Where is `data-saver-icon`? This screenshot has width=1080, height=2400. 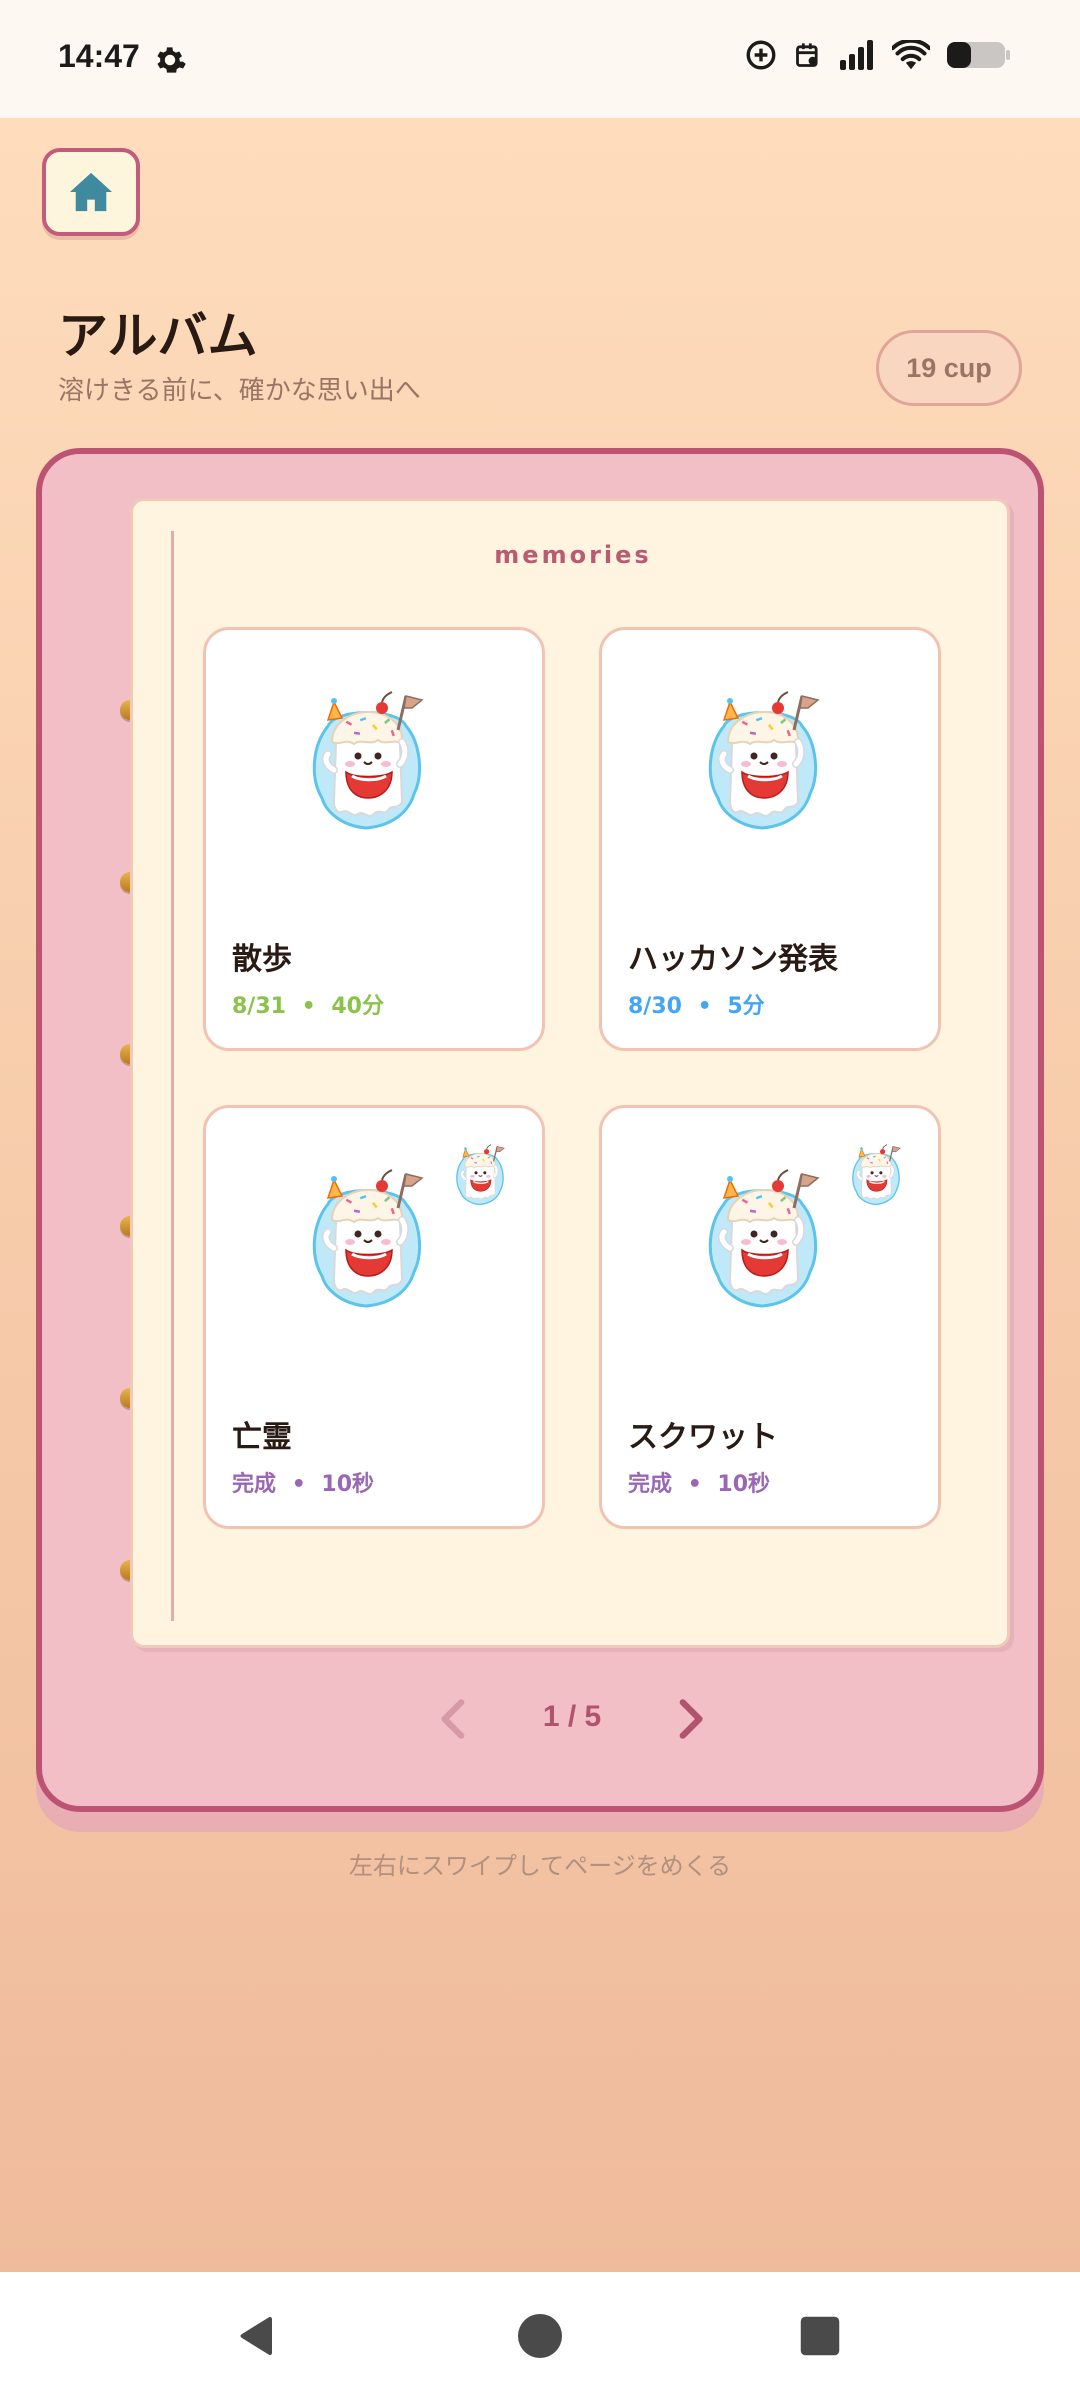 data-saver-icon is located at coordinates (761, 55).